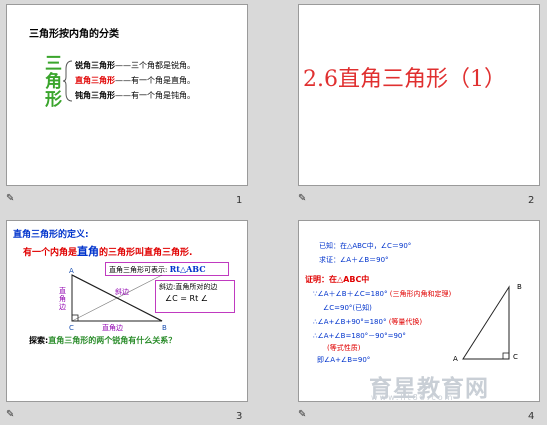 This screenshot has width=547, height=425. What do you see at coordinates (344, 348) in the screenshot?
I see `proof-line: (等式性质)` at bounding box center [344, 348].